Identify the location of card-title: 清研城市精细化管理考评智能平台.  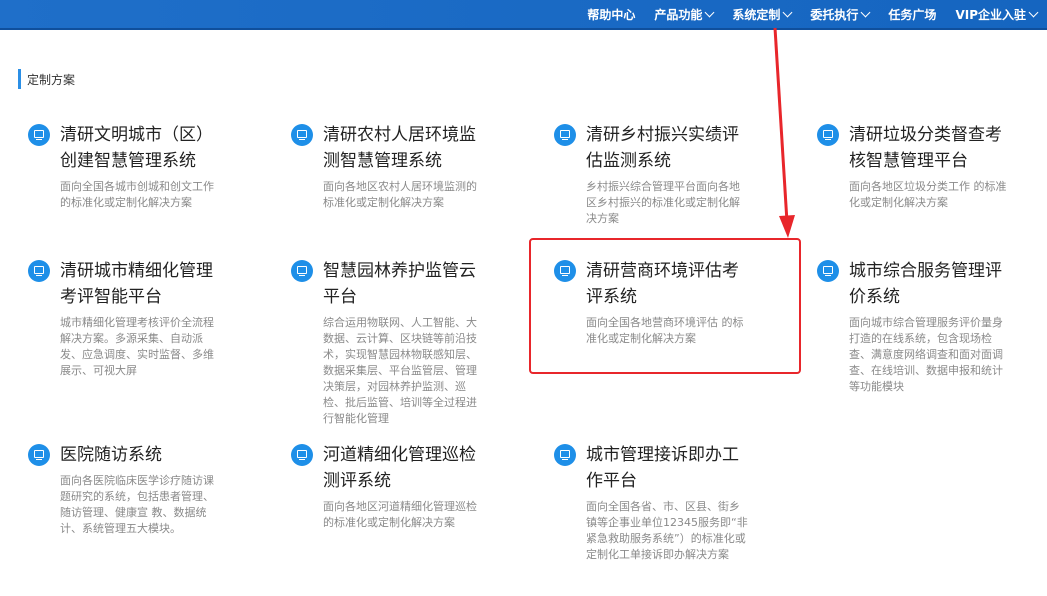
(141, 284).